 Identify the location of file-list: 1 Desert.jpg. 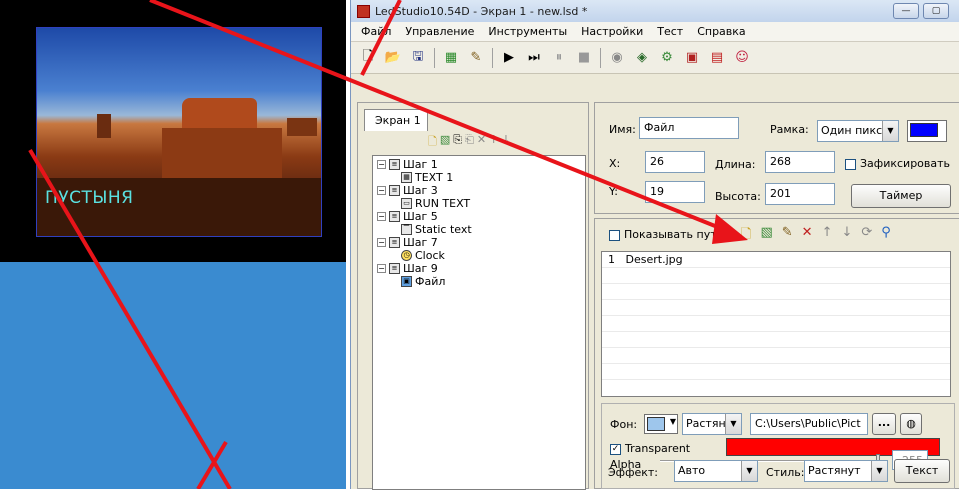
(776, 324).